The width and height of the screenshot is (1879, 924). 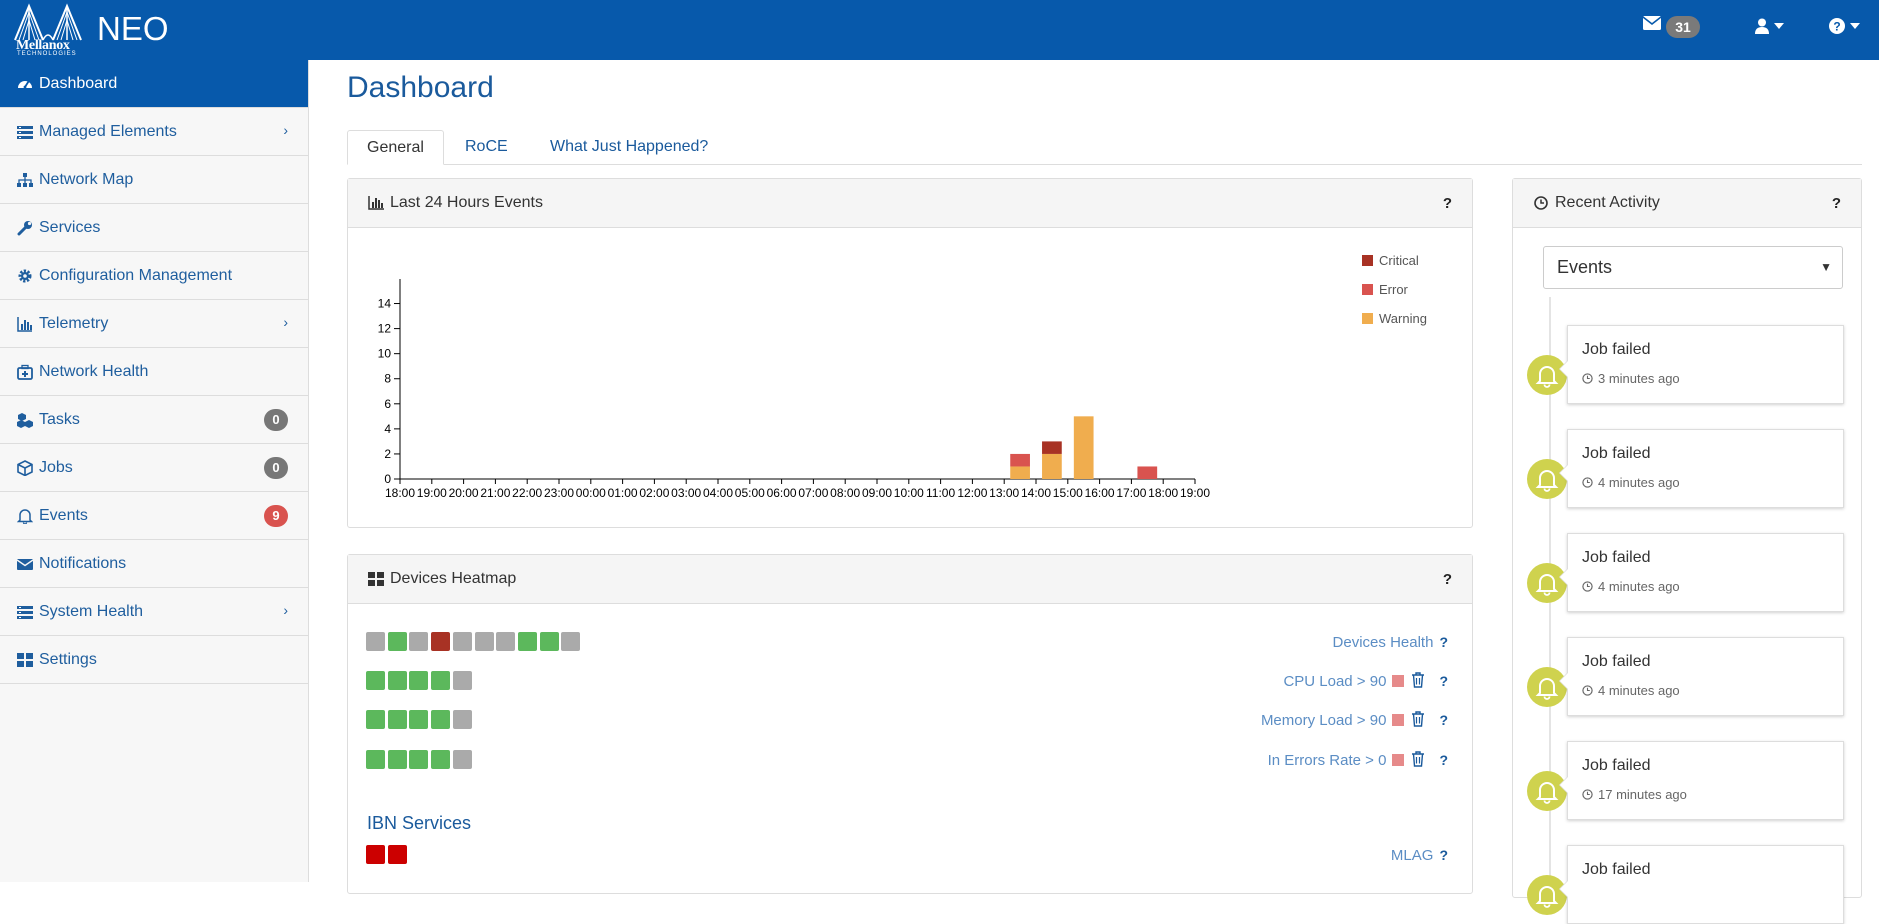 What do you see at coordinates (1607, 202) in the screenshot?
I see `activity-panel-title: Recent Activity` at bounding box center [1607, 202].